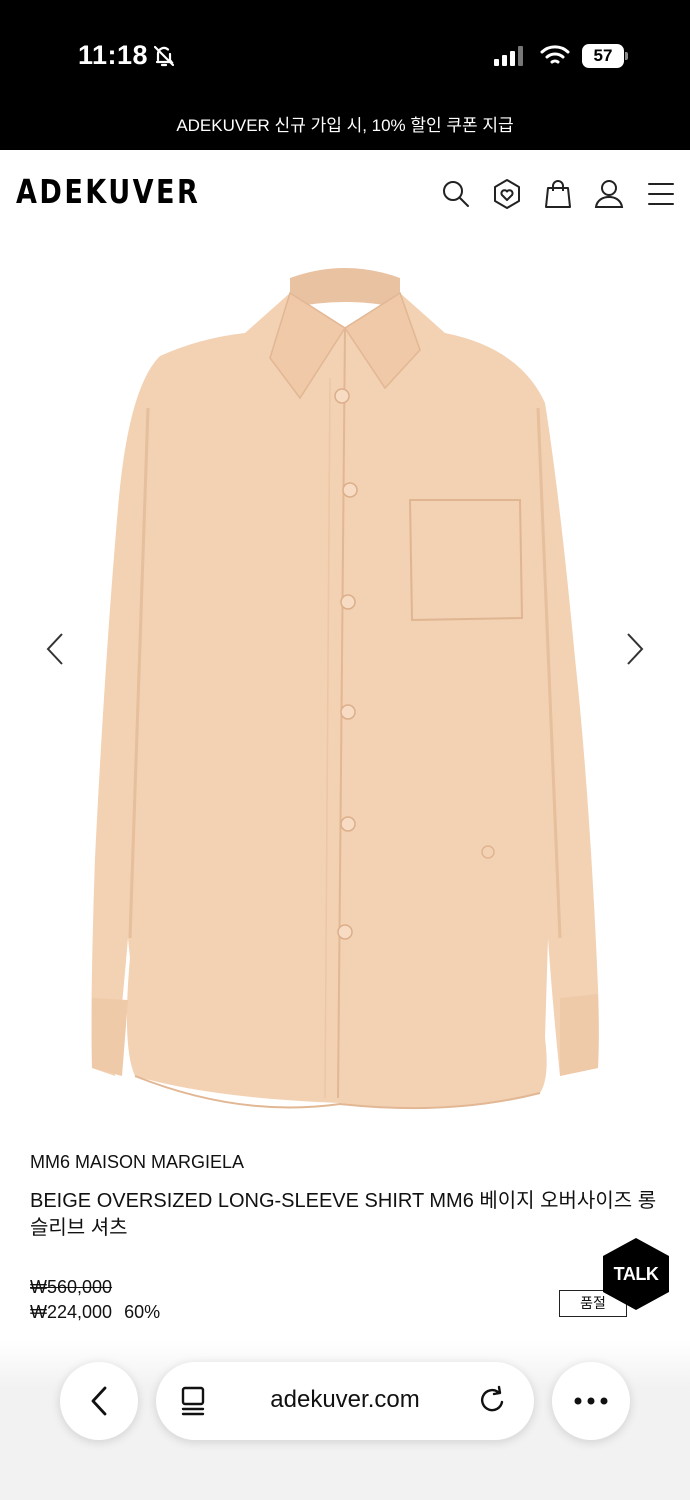 This screenshot has height=1500, width=690. I want to click on browser-more-button, so click(591, 1401).